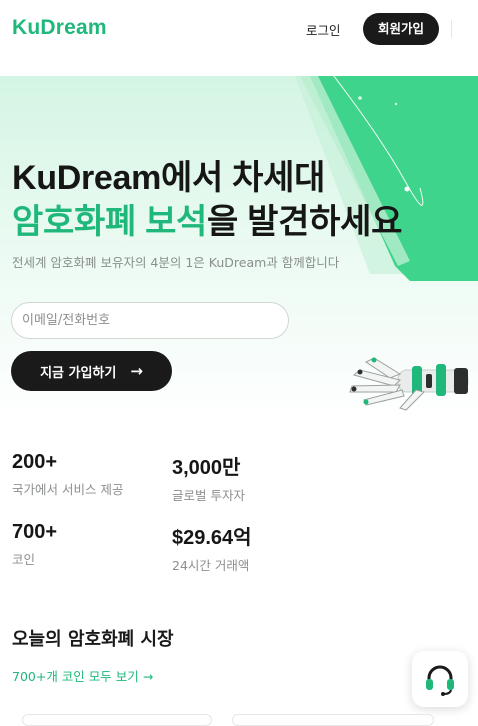 The image size is (478, 726). What do you see at coordinates (305, 222) in the screenshot?
I see `headline-rest: 을 발견하세요` at bounding box center [305, 222].